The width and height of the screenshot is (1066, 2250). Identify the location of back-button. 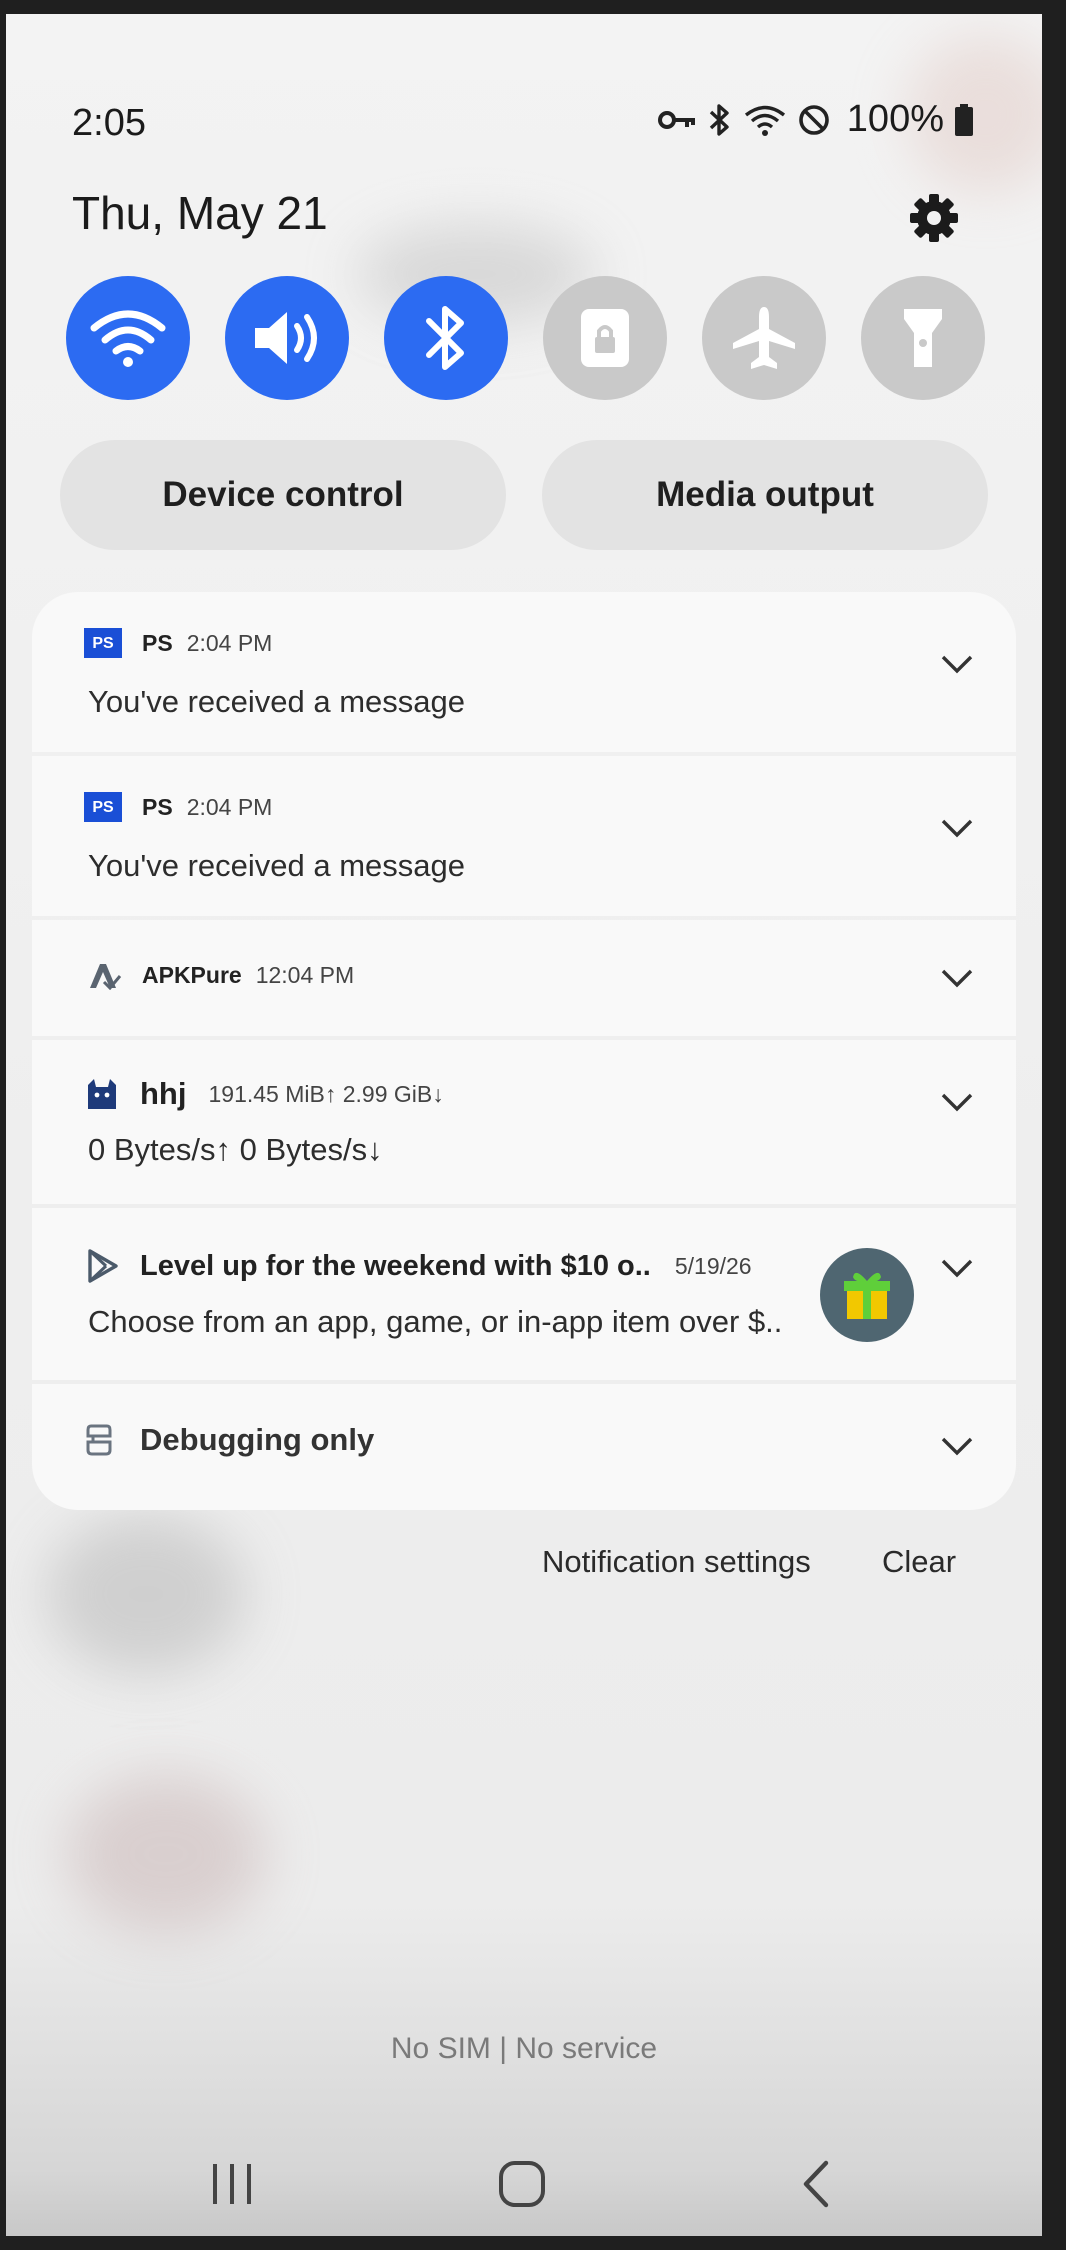
(816, 2184).